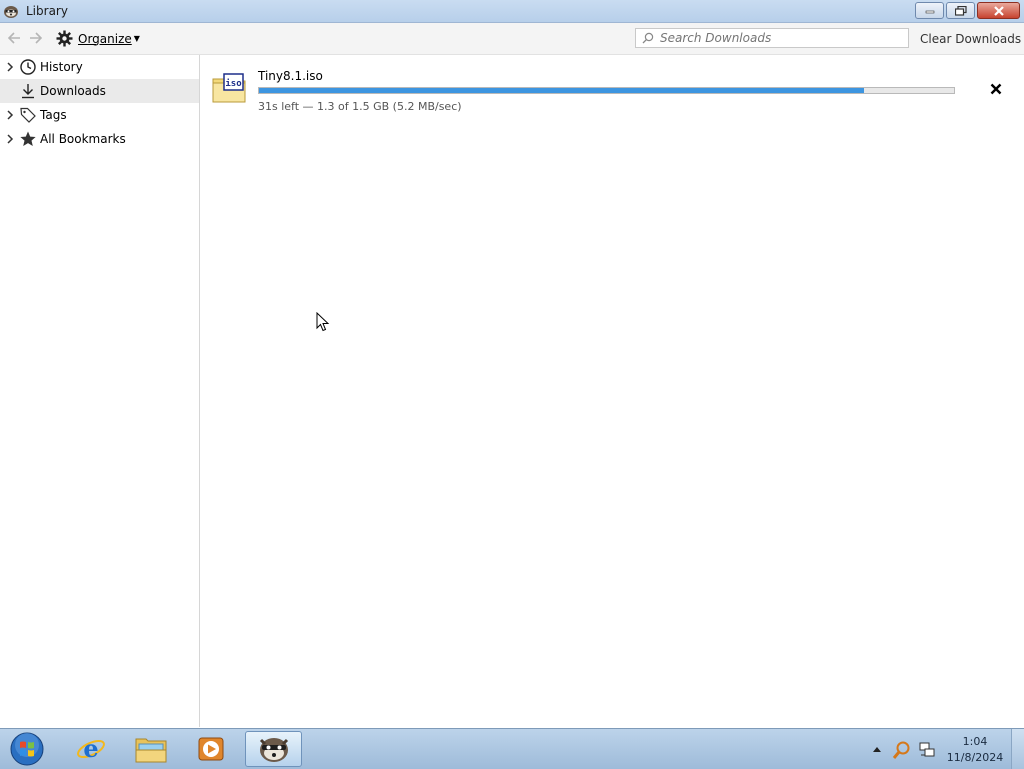 The height and width of the screenshot is (769, 1024). What do you see at coordinates (512, 748) in the screenshot?
I see `taskbar: e 1:04 11/8/2024` at bounding box center [512, 748].